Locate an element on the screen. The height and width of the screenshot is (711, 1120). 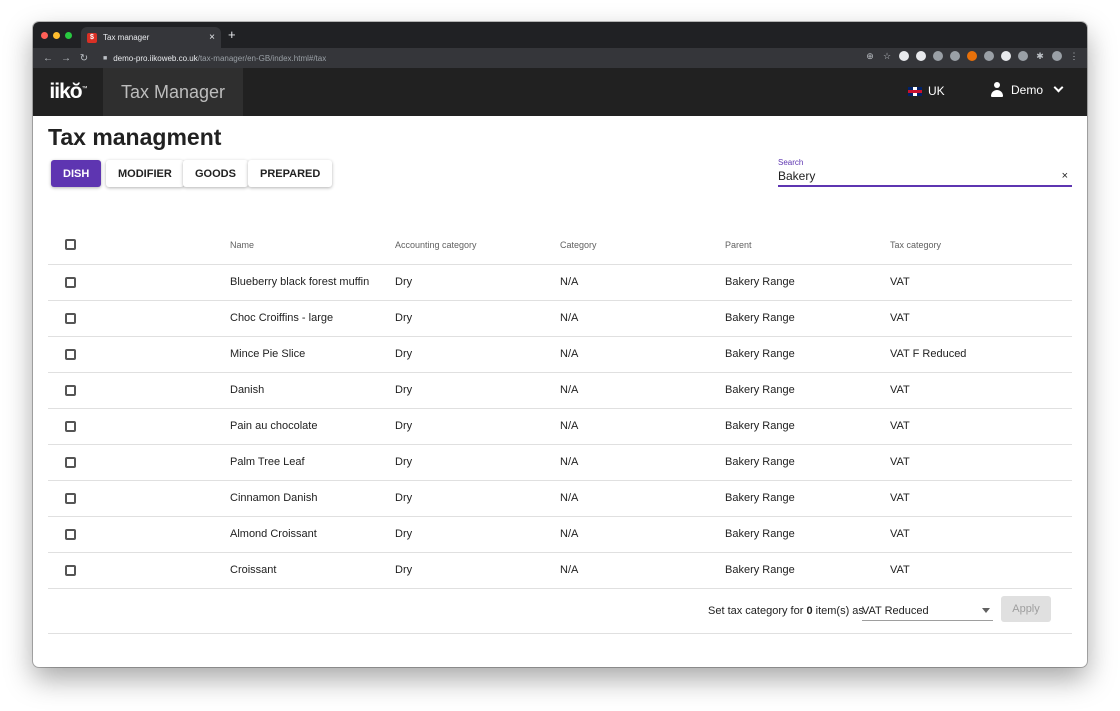
app-title: Tax Manager is located at coordinates (173, 92).